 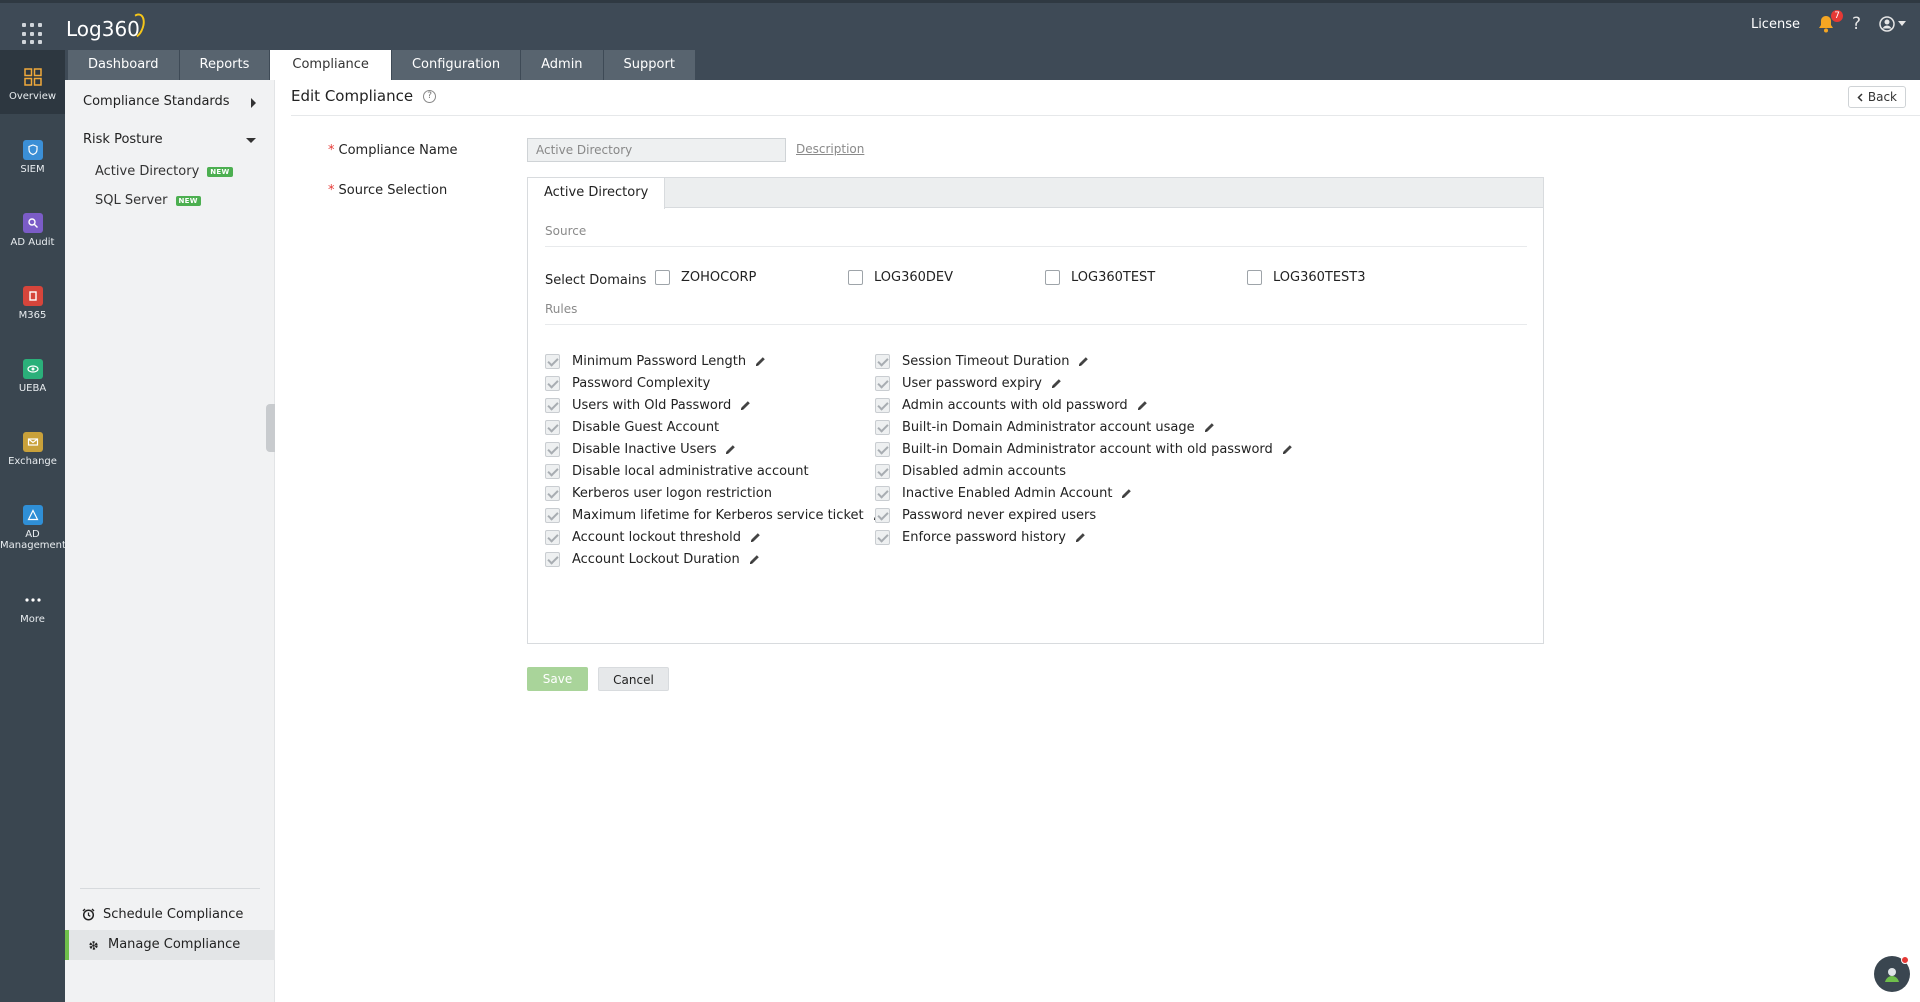 I want to click on caret-down-icon, so click(x=251, y=140).